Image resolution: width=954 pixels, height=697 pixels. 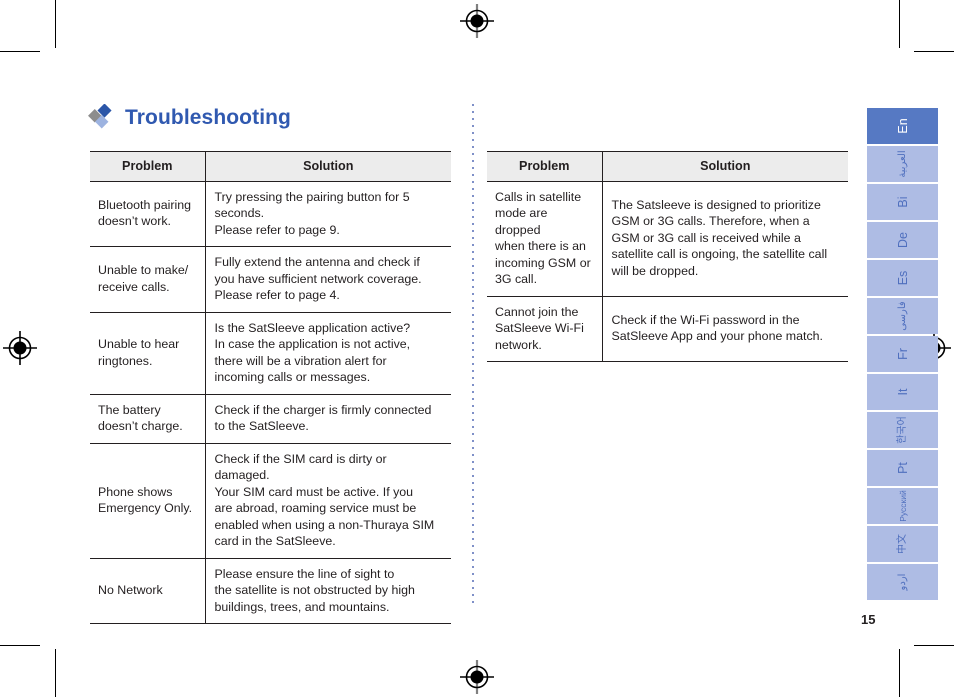 I want to click on language-tab-it: It, so click(x=902, y=392).